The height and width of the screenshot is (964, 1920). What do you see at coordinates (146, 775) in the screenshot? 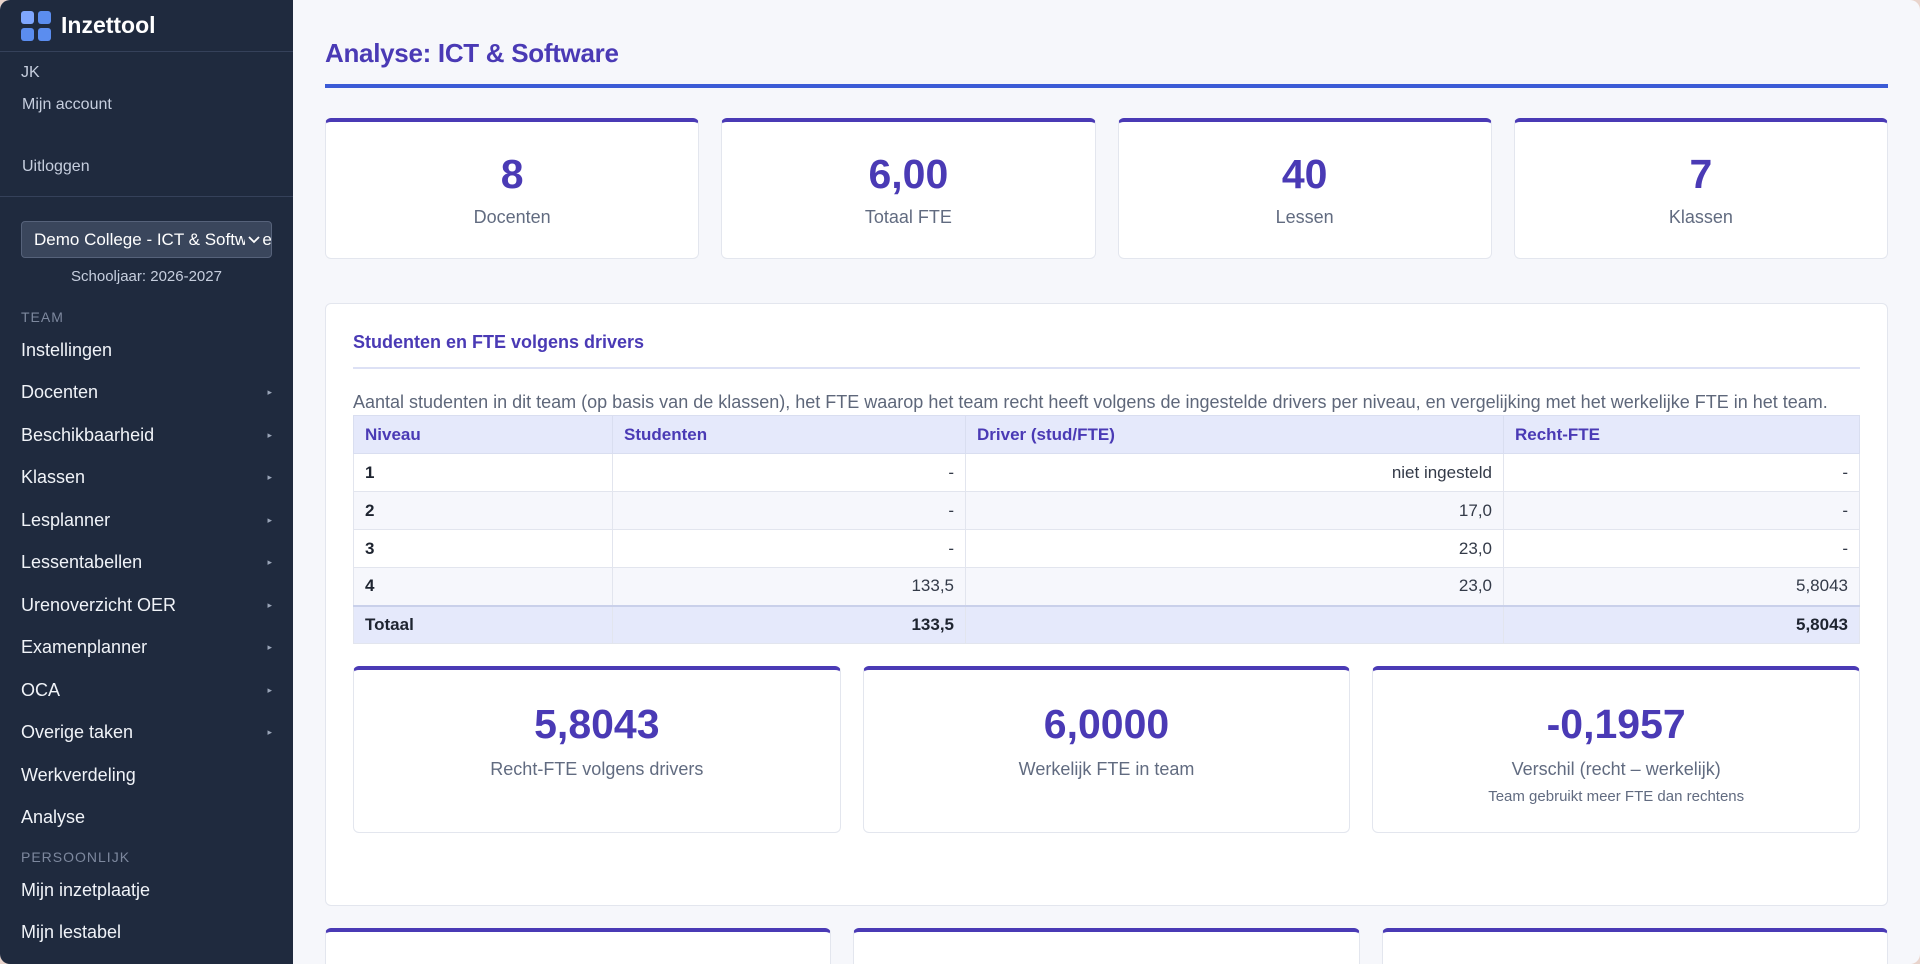
I see `sidebar-item-werkverdeling: Werkverdeling` at bounding box center [146, 775].